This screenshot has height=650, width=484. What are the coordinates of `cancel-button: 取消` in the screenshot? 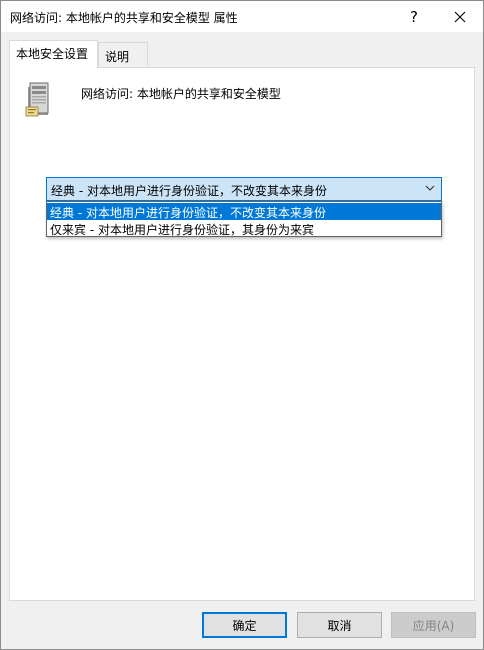 It's located at (339, 625).